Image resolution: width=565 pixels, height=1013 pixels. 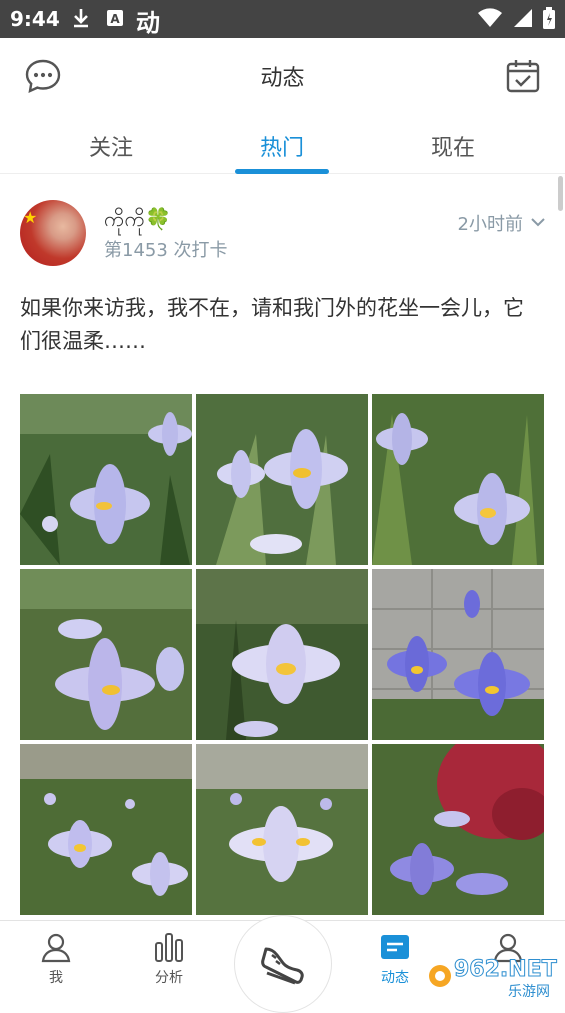 I want to click on tab-now: 现在, so click(x=453, y=146).